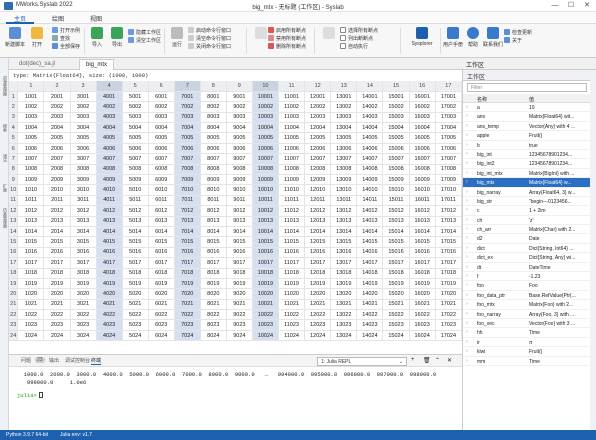  What do you see at coordinates (213, 242) in the screenshot?
I see `matrix-cell: 8015` at bounding box center [213, 242].